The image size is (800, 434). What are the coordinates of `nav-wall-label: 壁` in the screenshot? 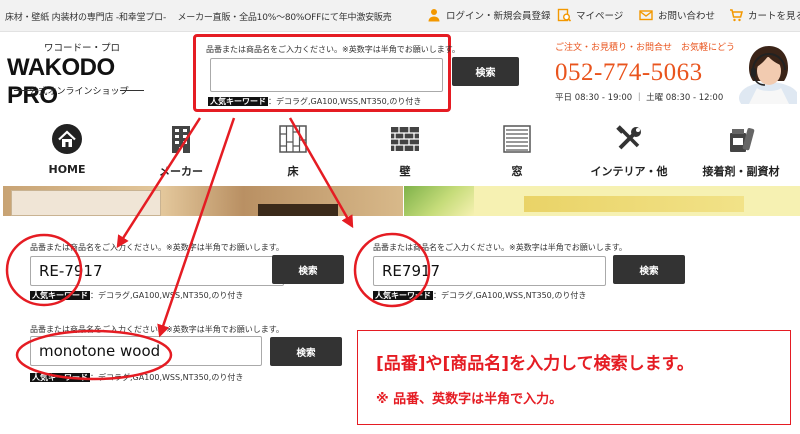 It's located at (405, 171).